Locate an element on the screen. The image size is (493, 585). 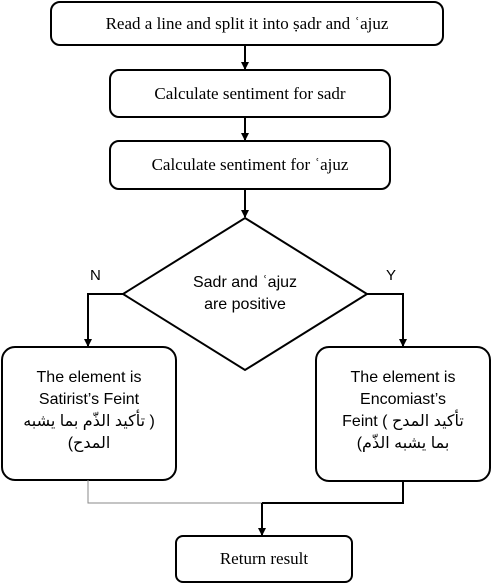
end-text: Return result is located at coordinates (264, 558).